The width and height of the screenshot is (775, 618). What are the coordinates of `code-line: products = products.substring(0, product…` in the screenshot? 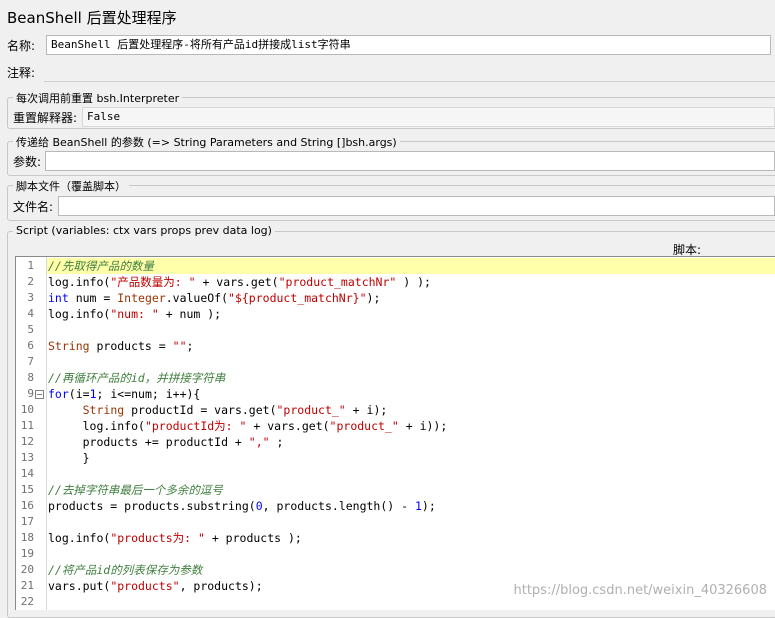 It's located at (411, 506).